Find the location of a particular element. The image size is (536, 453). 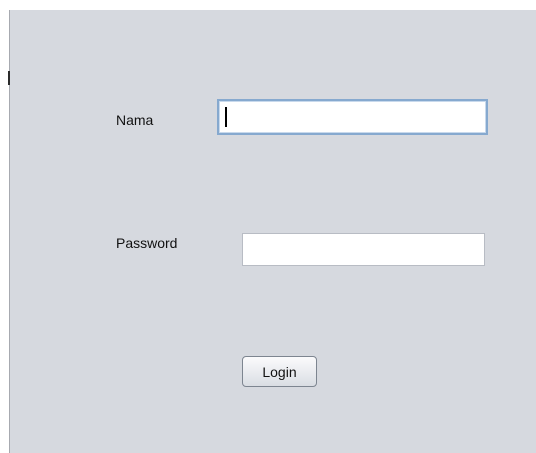

nama-input is located at coordinates (352, 117).